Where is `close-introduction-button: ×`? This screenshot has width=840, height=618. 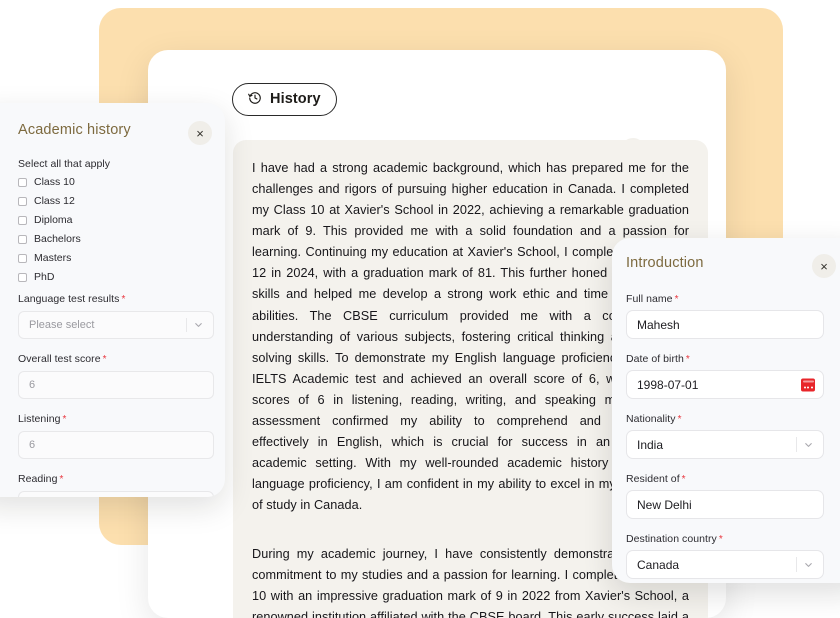
close-introduction-button: × is located at coordinates (824, 266).